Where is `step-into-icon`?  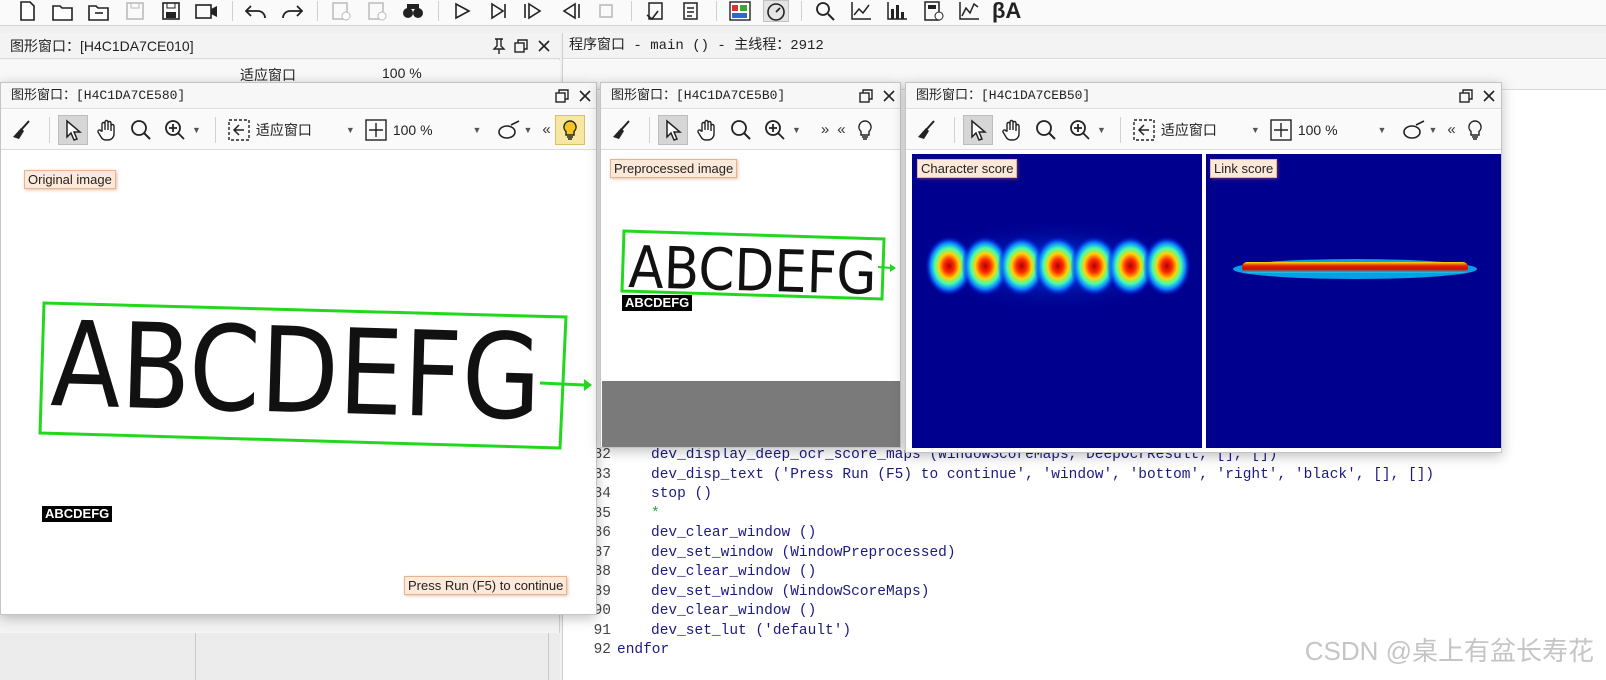
step-into-icon is located at coordinates (498, 11).